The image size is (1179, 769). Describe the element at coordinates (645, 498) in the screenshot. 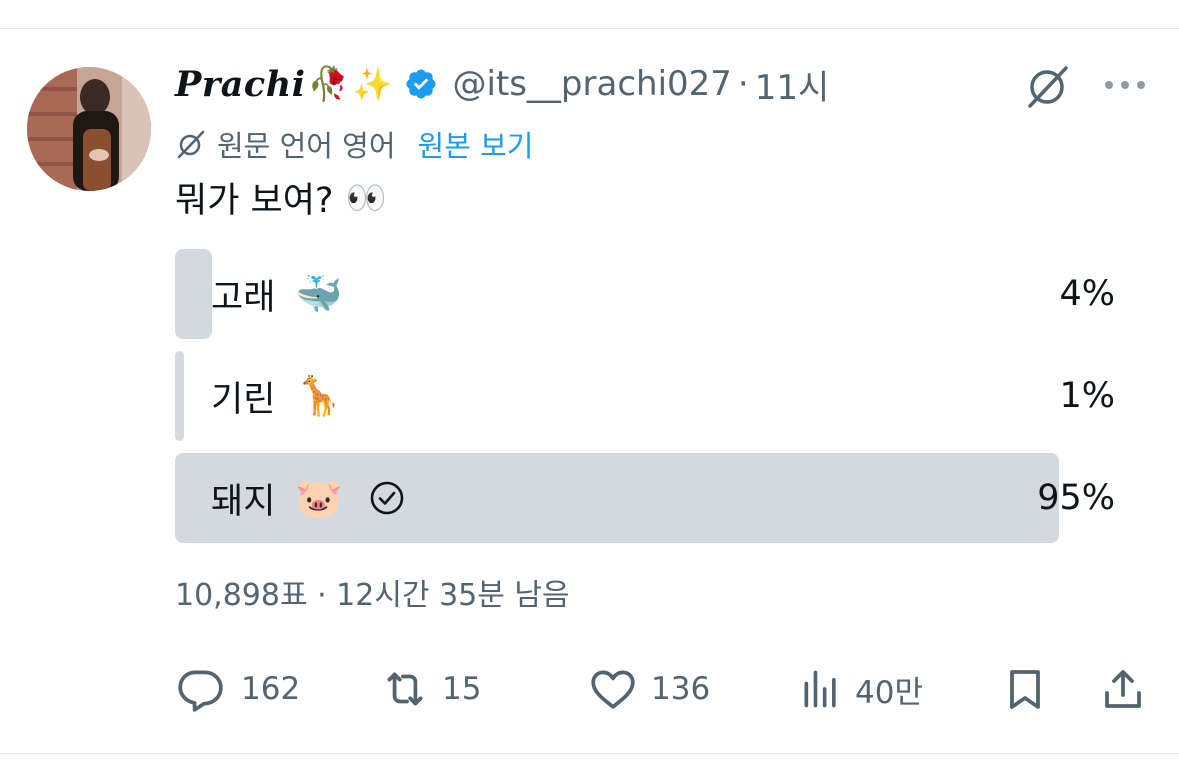

I see `poll-option-pig: 돼지 🐷 95%` at that location.